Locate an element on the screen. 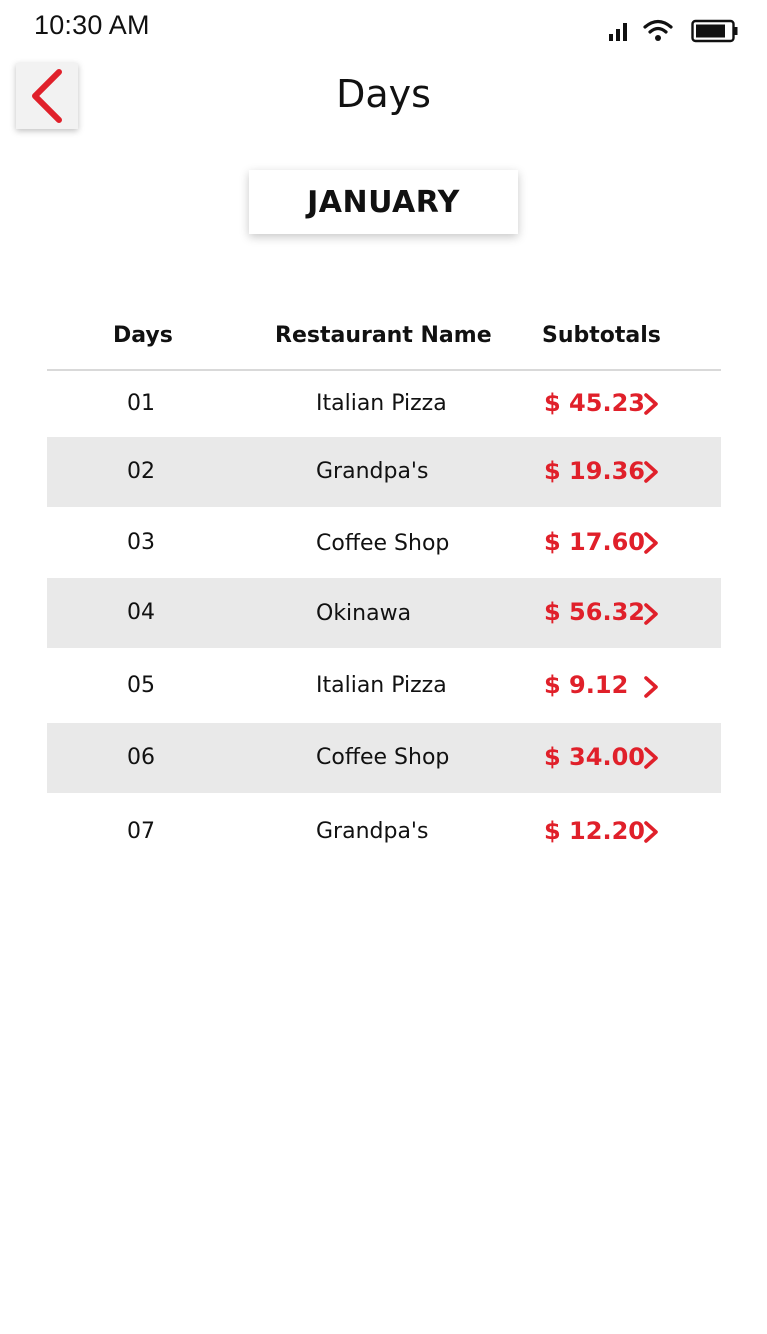  subtotal-cell: $ 56.32 is located at coordinates (594, 612).